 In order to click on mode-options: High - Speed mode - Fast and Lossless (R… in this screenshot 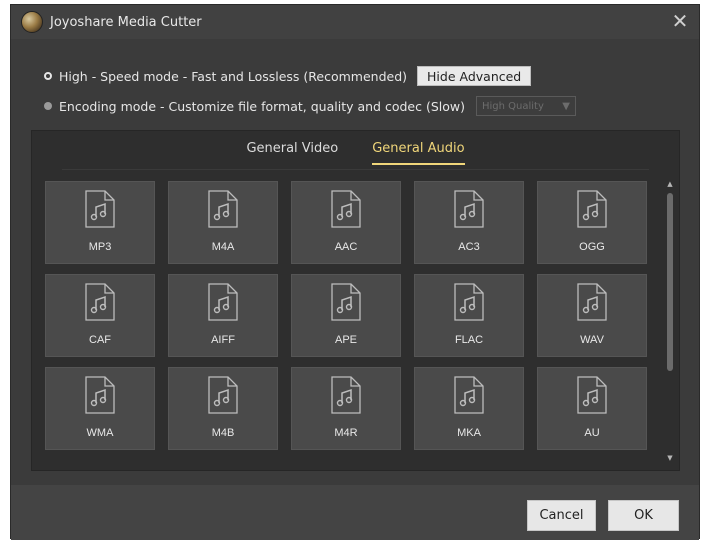, I will do `click(310, 91)`.